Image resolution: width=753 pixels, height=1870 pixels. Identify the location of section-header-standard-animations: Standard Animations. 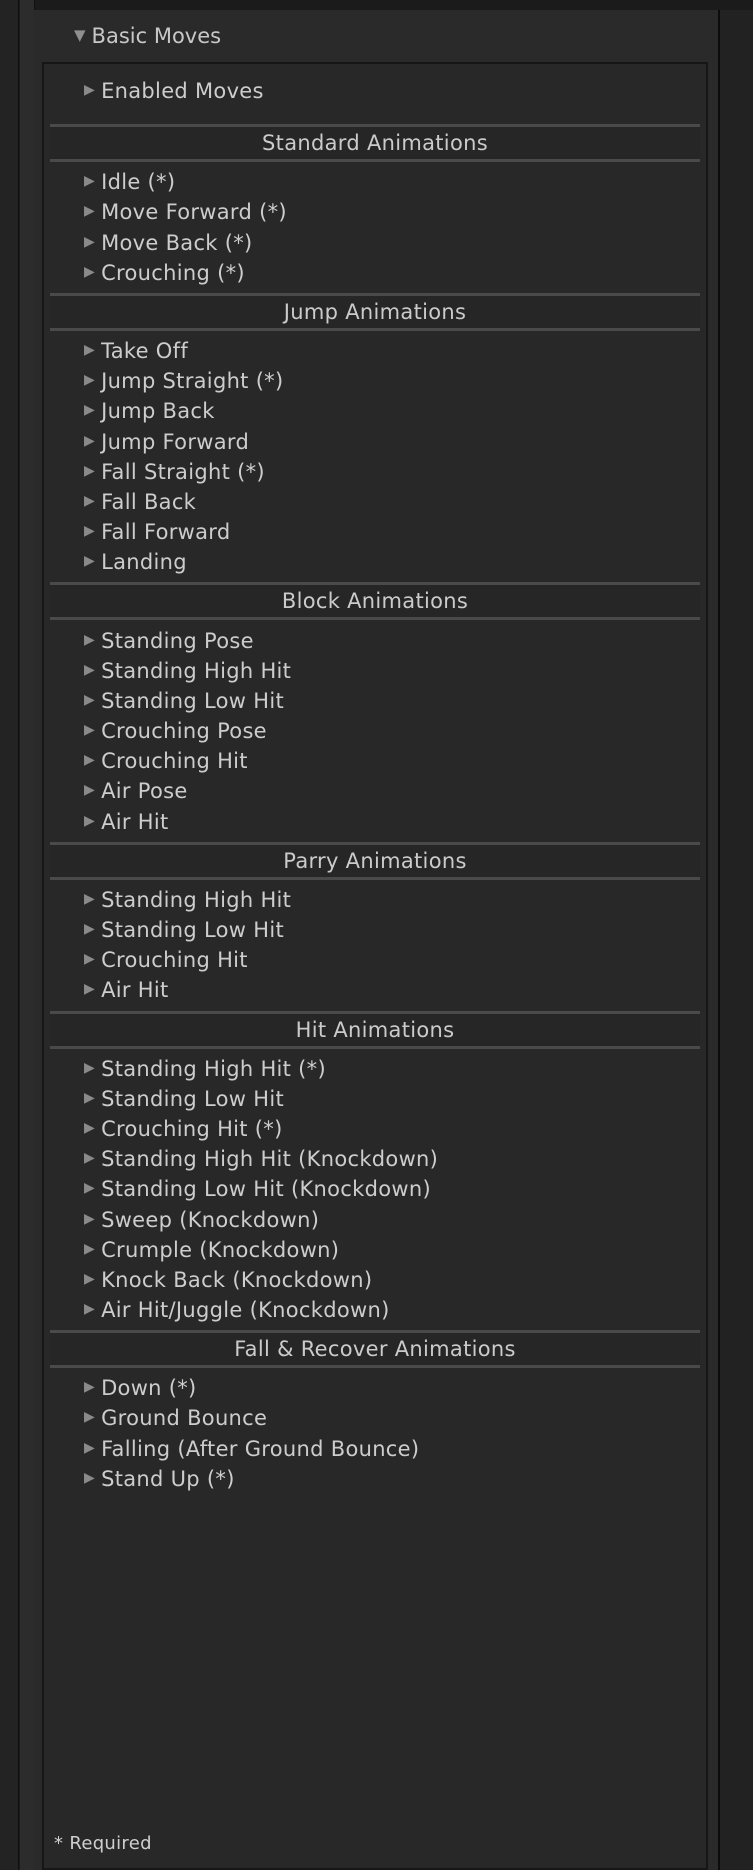
(375, 143).